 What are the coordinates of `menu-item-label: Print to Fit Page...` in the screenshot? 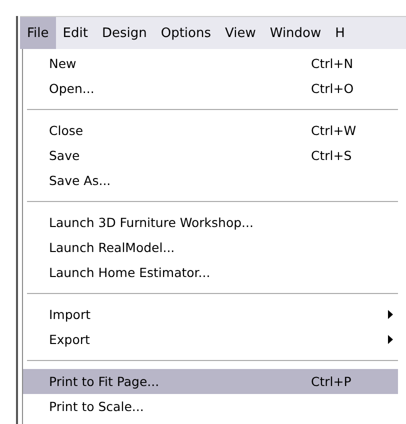 It's located at (104, 381).